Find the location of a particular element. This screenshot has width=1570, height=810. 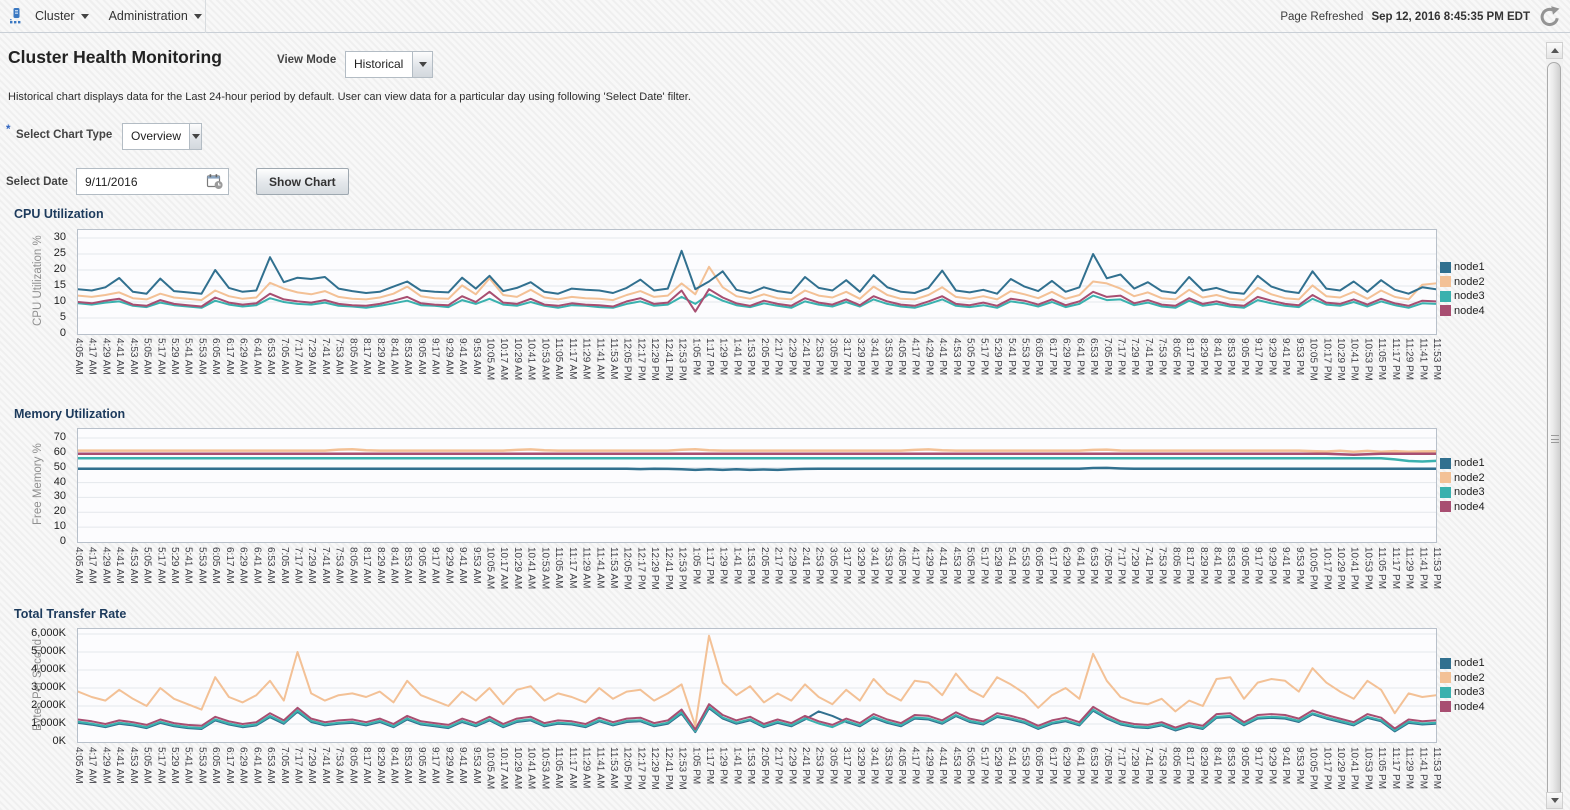

x-tick-label: 9:17 AM is located at coordinates (435, 765).